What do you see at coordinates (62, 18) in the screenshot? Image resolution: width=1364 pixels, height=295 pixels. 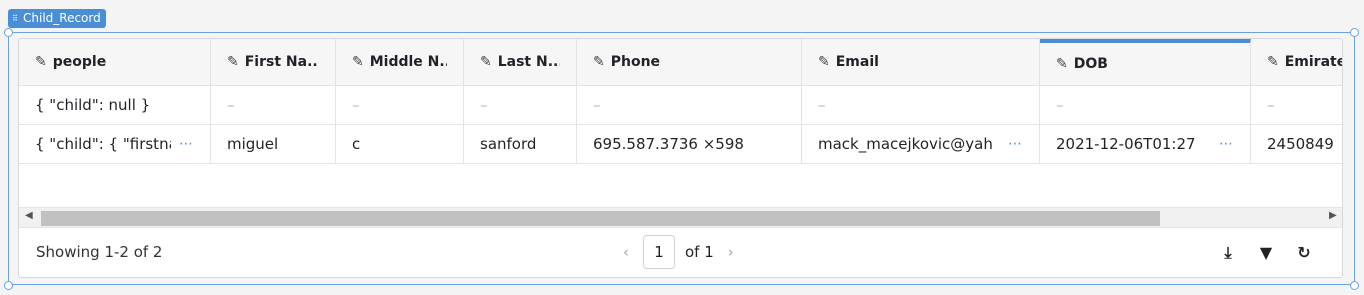 I see `widget-name-label: Child_Record` at bounding box center [62, 18].